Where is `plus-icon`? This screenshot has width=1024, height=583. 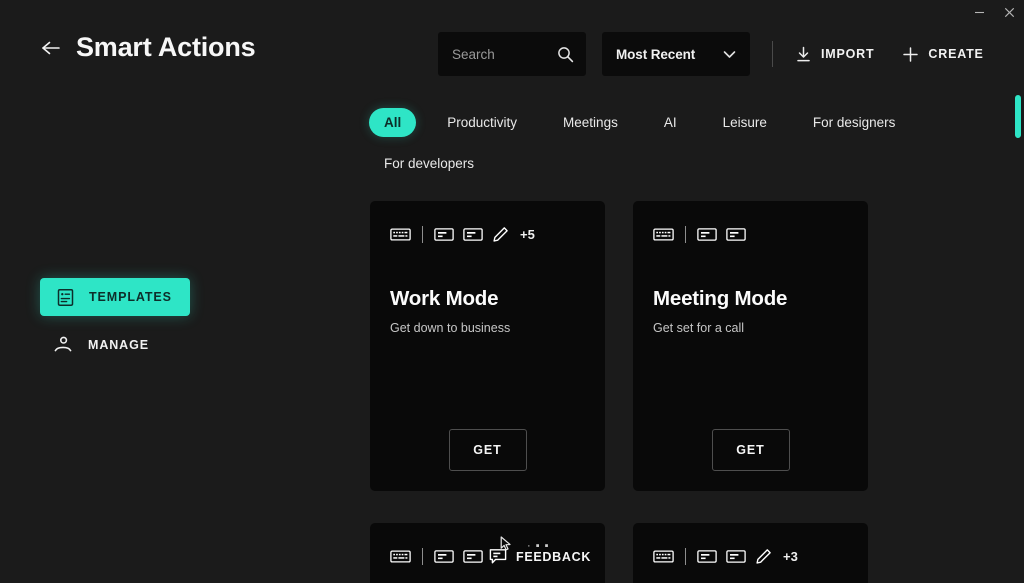
plus-icon is located at coordinates (910, 54).